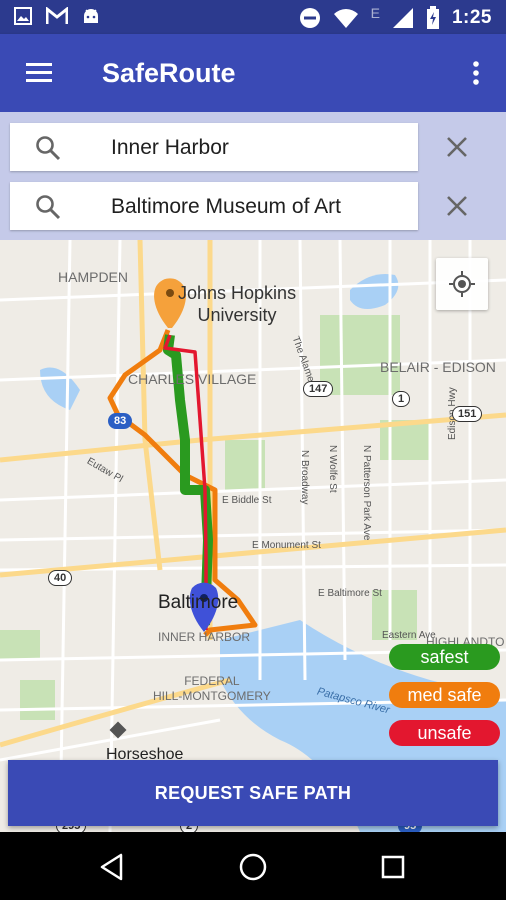 The width and height of the screenshot is (506, 900). I want to click on street-n-wolfe: N Wolfe St, so click(332, 469).